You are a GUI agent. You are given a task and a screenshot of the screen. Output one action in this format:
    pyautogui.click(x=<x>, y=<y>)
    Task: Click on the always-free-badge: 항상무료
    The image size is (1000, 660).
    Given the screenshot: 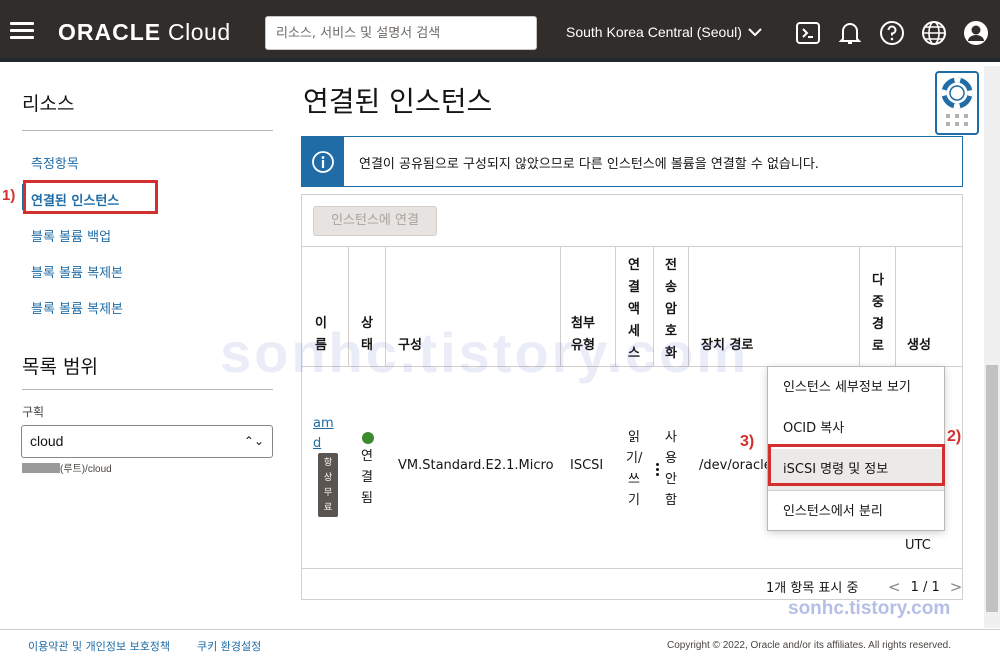 What is the action you would take?
    pyautogui.click(x=328, y=485)
    